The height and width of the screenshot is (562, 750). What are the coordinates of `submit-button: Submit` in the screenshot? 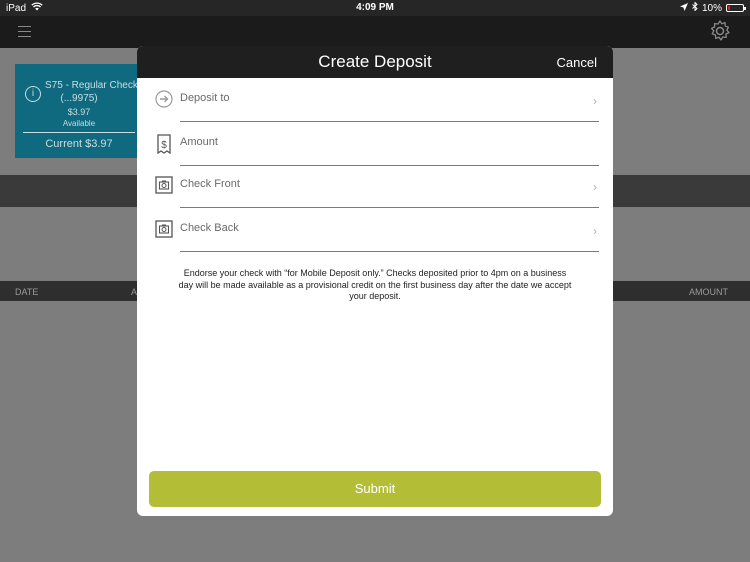 It's located at (375, 489).